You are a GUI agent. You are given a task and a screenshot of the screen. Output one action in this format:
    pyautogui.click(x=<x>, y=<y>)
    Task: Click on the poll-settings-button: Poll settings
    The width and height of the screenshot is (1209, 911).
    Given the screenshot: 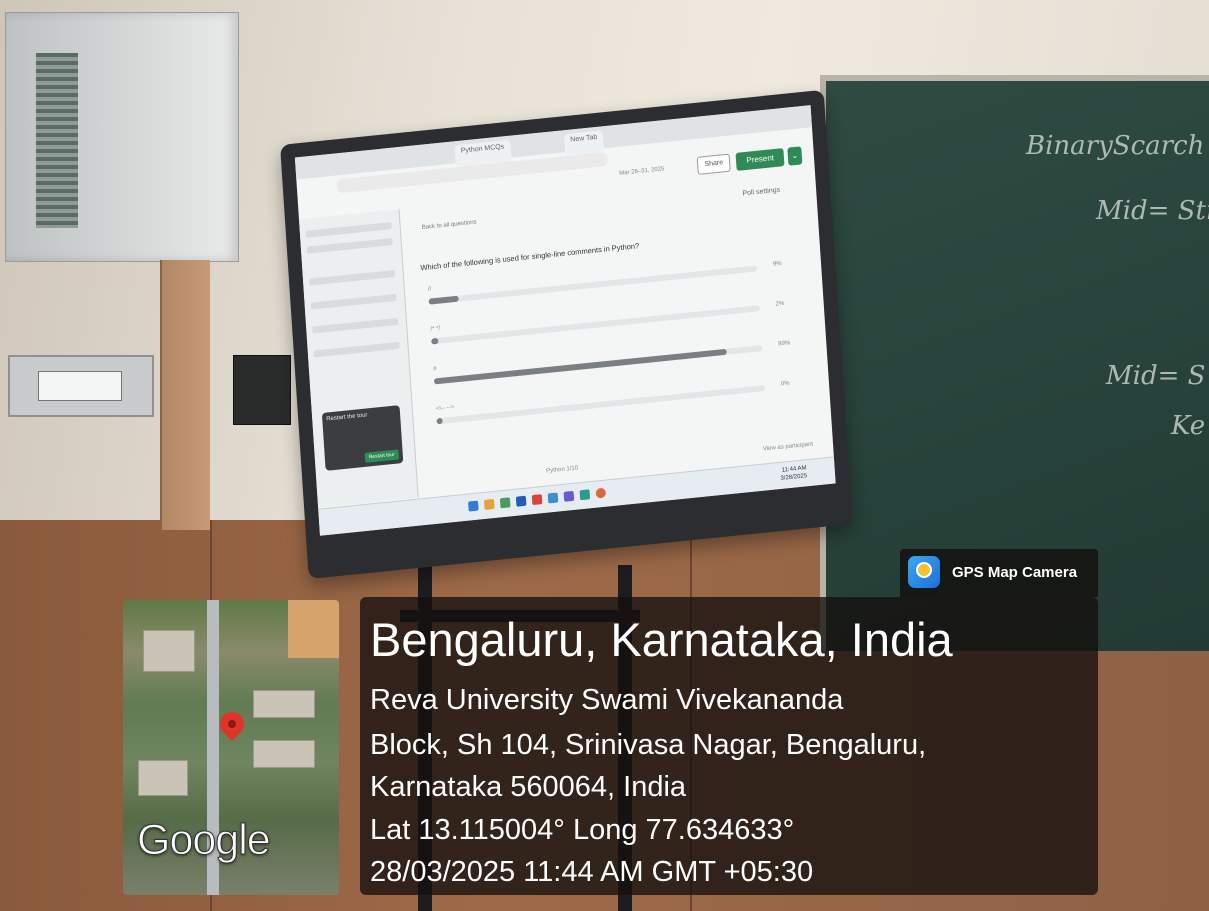 What is the action you would take?
    pyautogui.click(x=761, y=192)
    